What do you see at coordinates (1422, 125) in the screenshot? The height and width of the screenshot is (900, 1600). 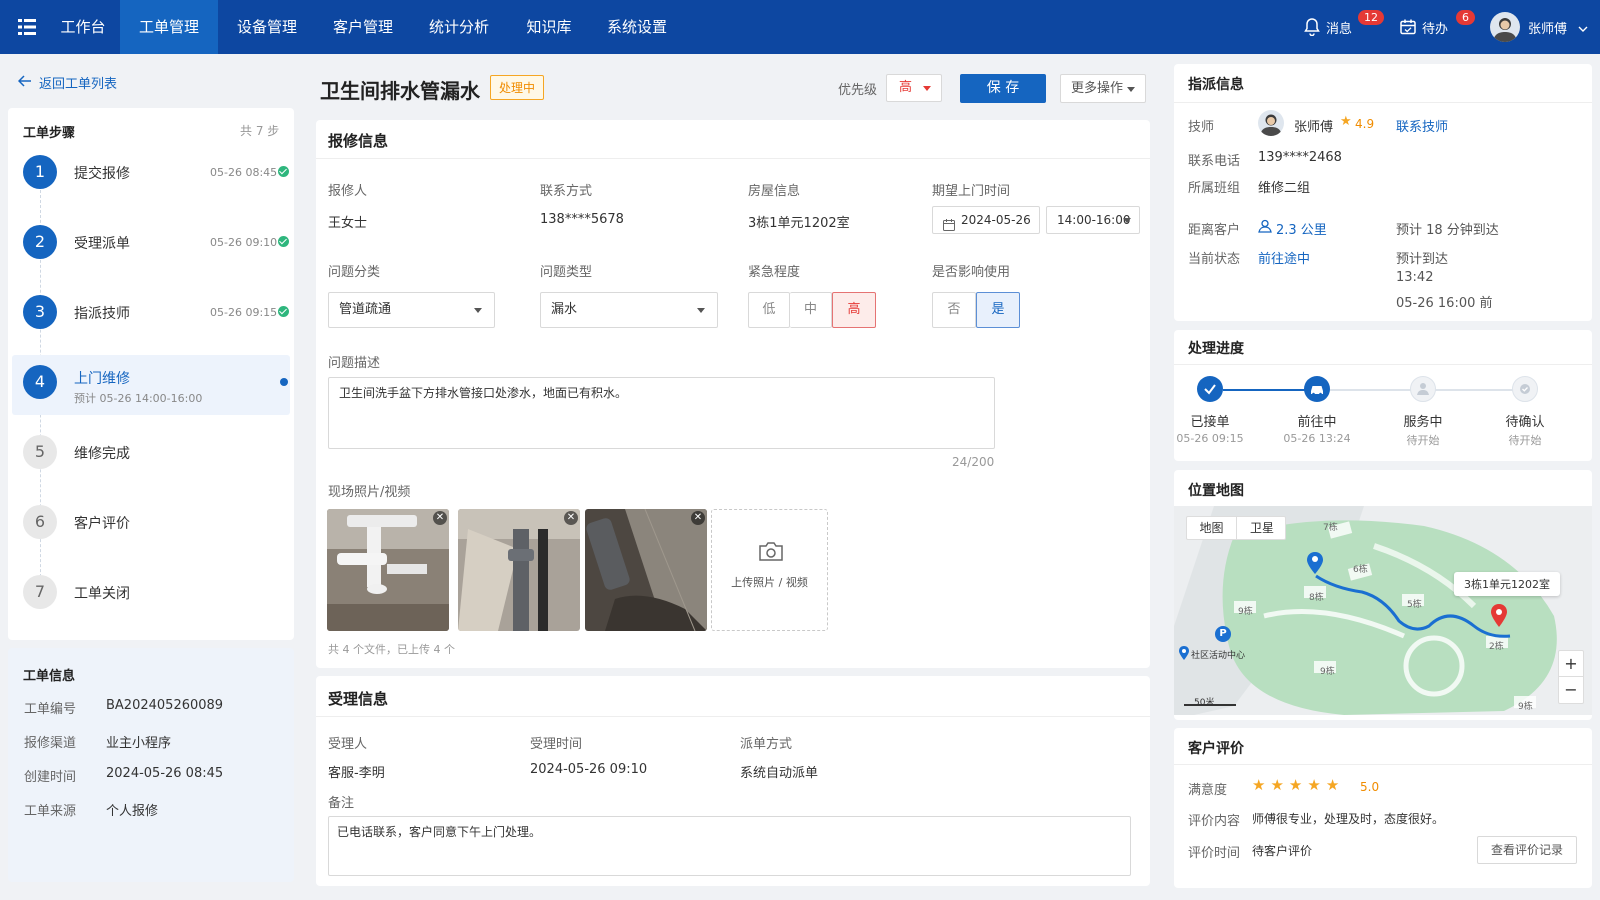 I see `contact-tech-link: 联系技师` at bounding box center [1422, 125].